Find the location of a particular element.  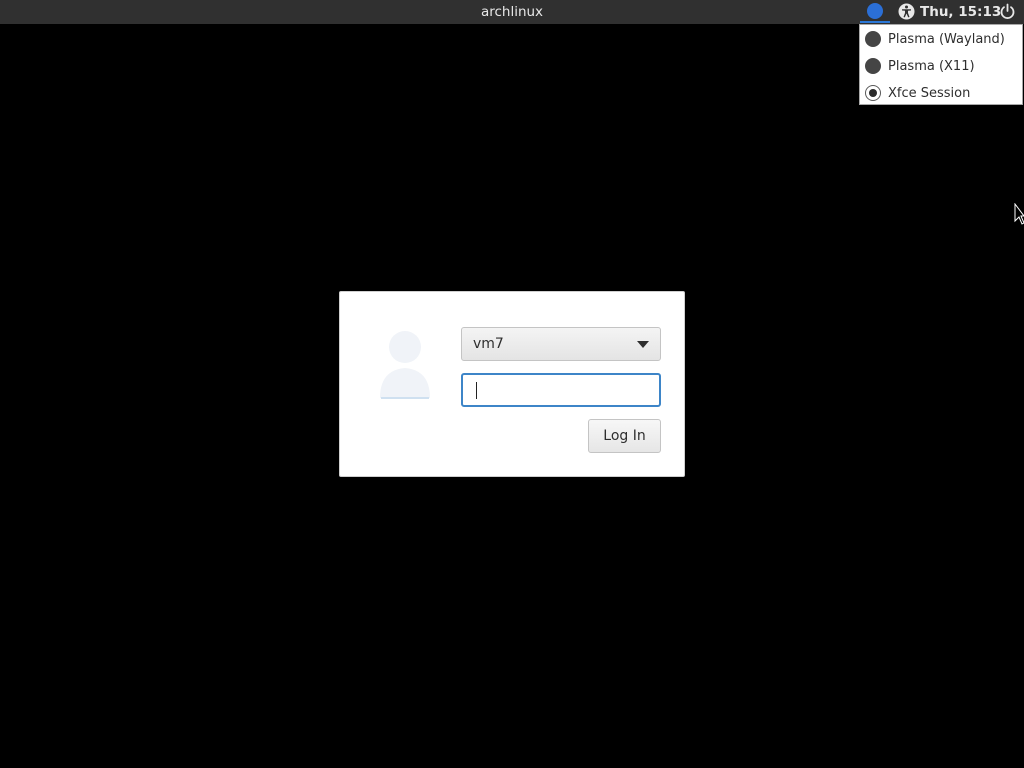

session-item-plasma-wayland: Plasma (Wayland) is located at coordinates (941, 39).